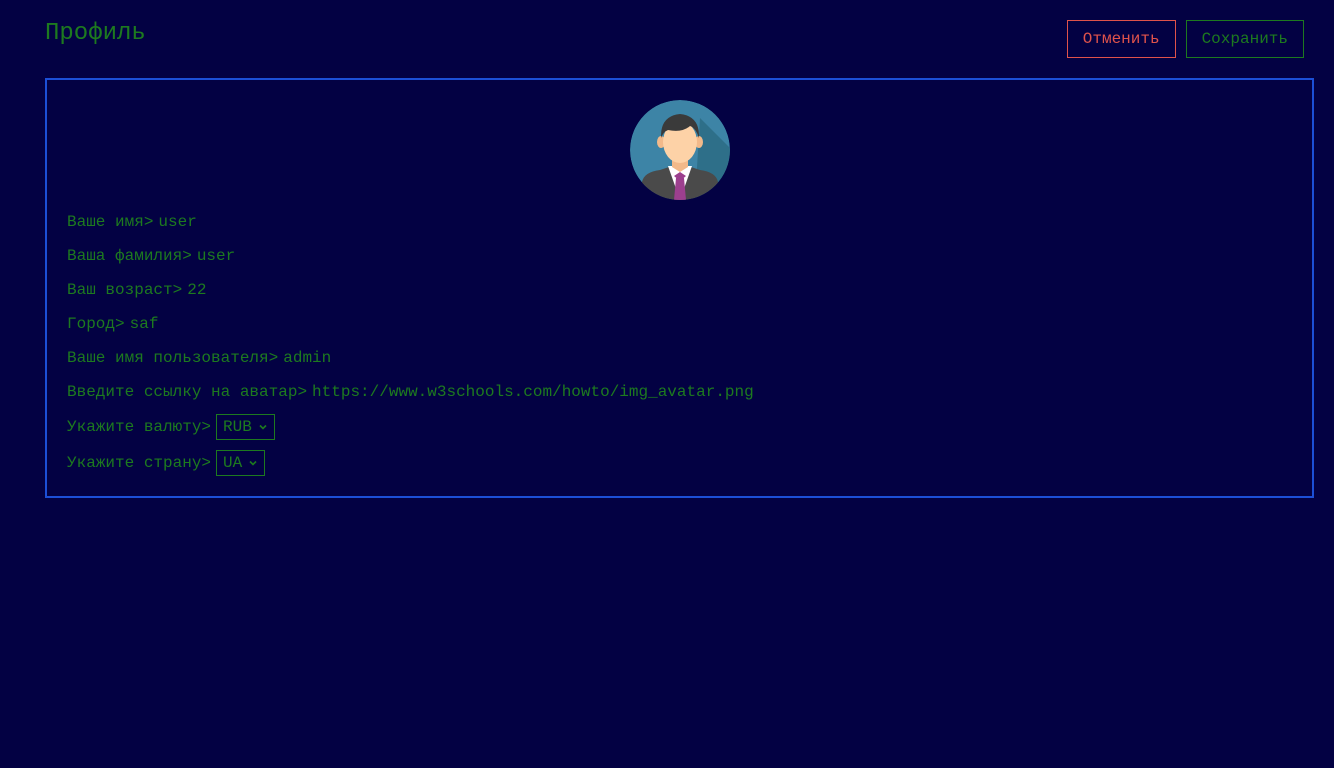  I want to click on username-row: Ваше имя пользователя> admin, so click(679, 358).